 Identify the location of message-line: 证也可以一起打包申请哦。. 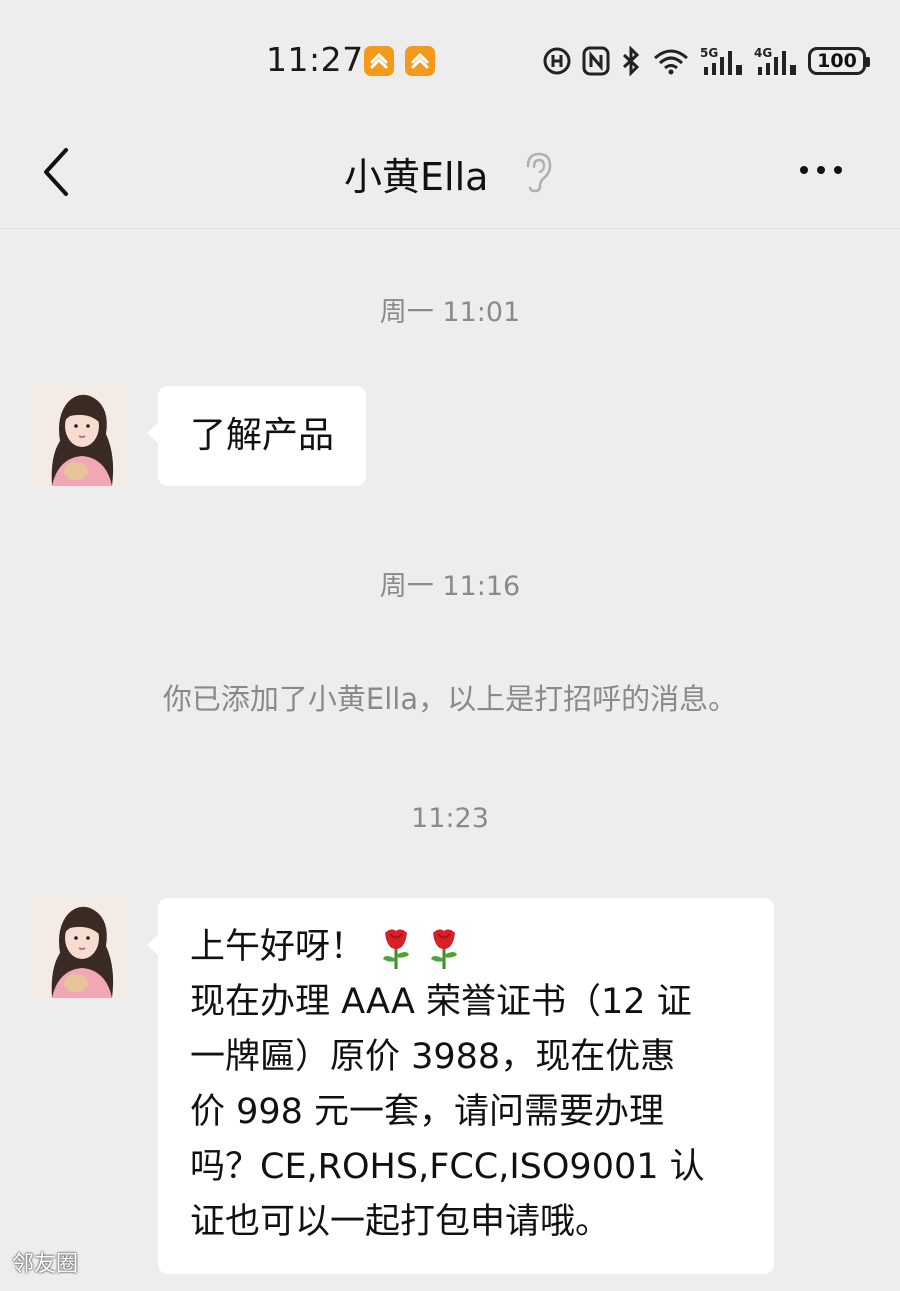
(400, 1222).